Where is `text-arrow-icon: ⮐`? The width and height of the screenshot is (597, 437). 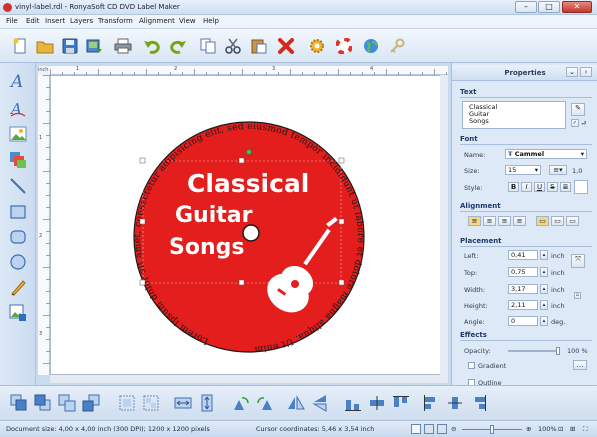
text-arrow-icon: ⮐ is located at coordinates (583, 124).